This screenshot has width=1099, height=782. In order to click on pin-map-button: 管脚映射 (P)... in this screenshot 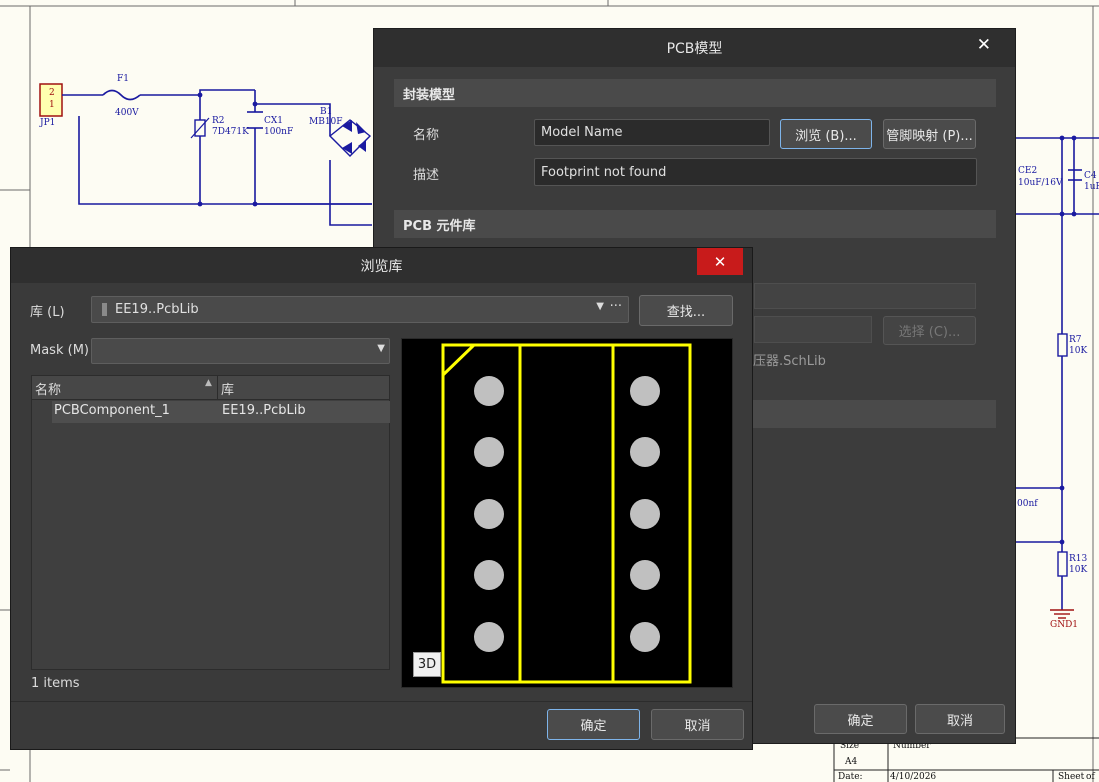, I will do `click(929, 134)`.